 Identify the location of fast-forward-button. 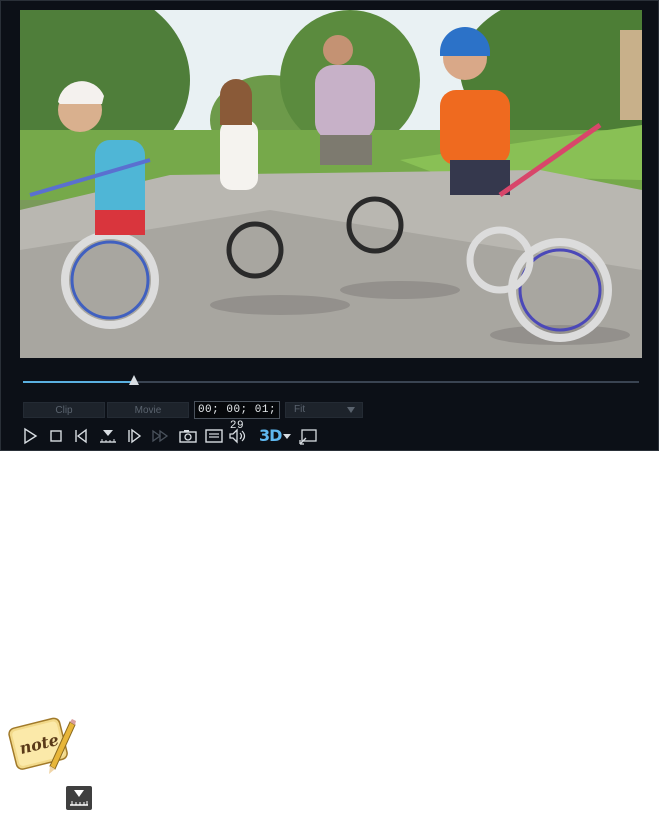
(160, 436).